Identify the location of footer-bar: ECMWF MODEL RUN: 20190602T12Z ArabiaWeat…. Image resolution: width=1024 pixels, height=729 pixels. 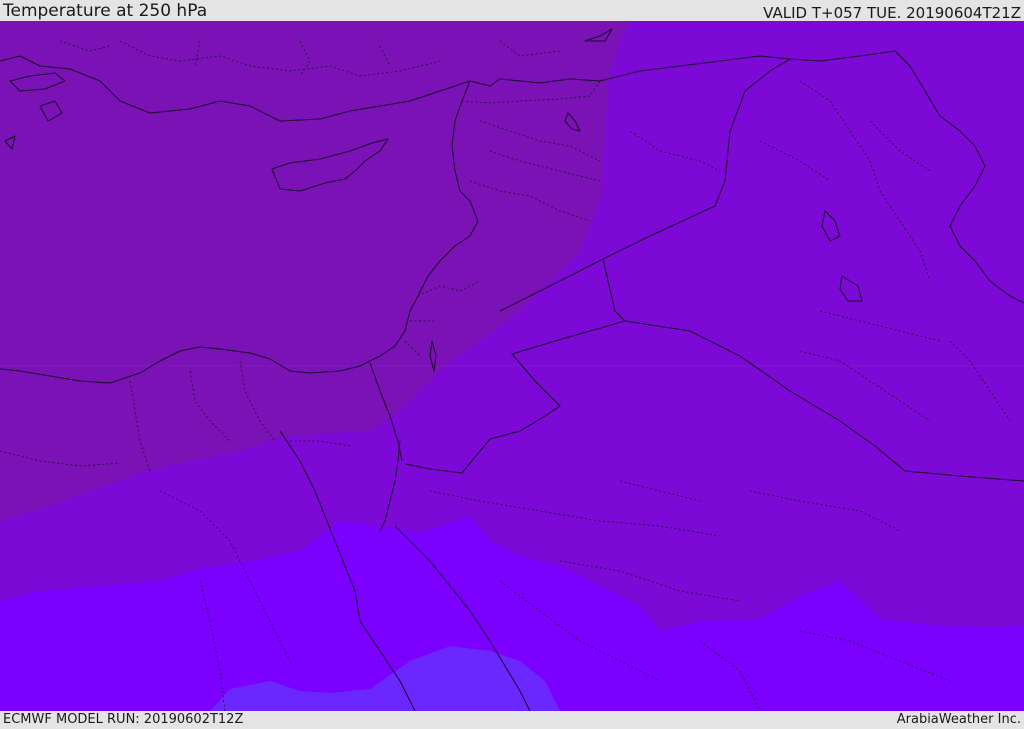
(512, 720).